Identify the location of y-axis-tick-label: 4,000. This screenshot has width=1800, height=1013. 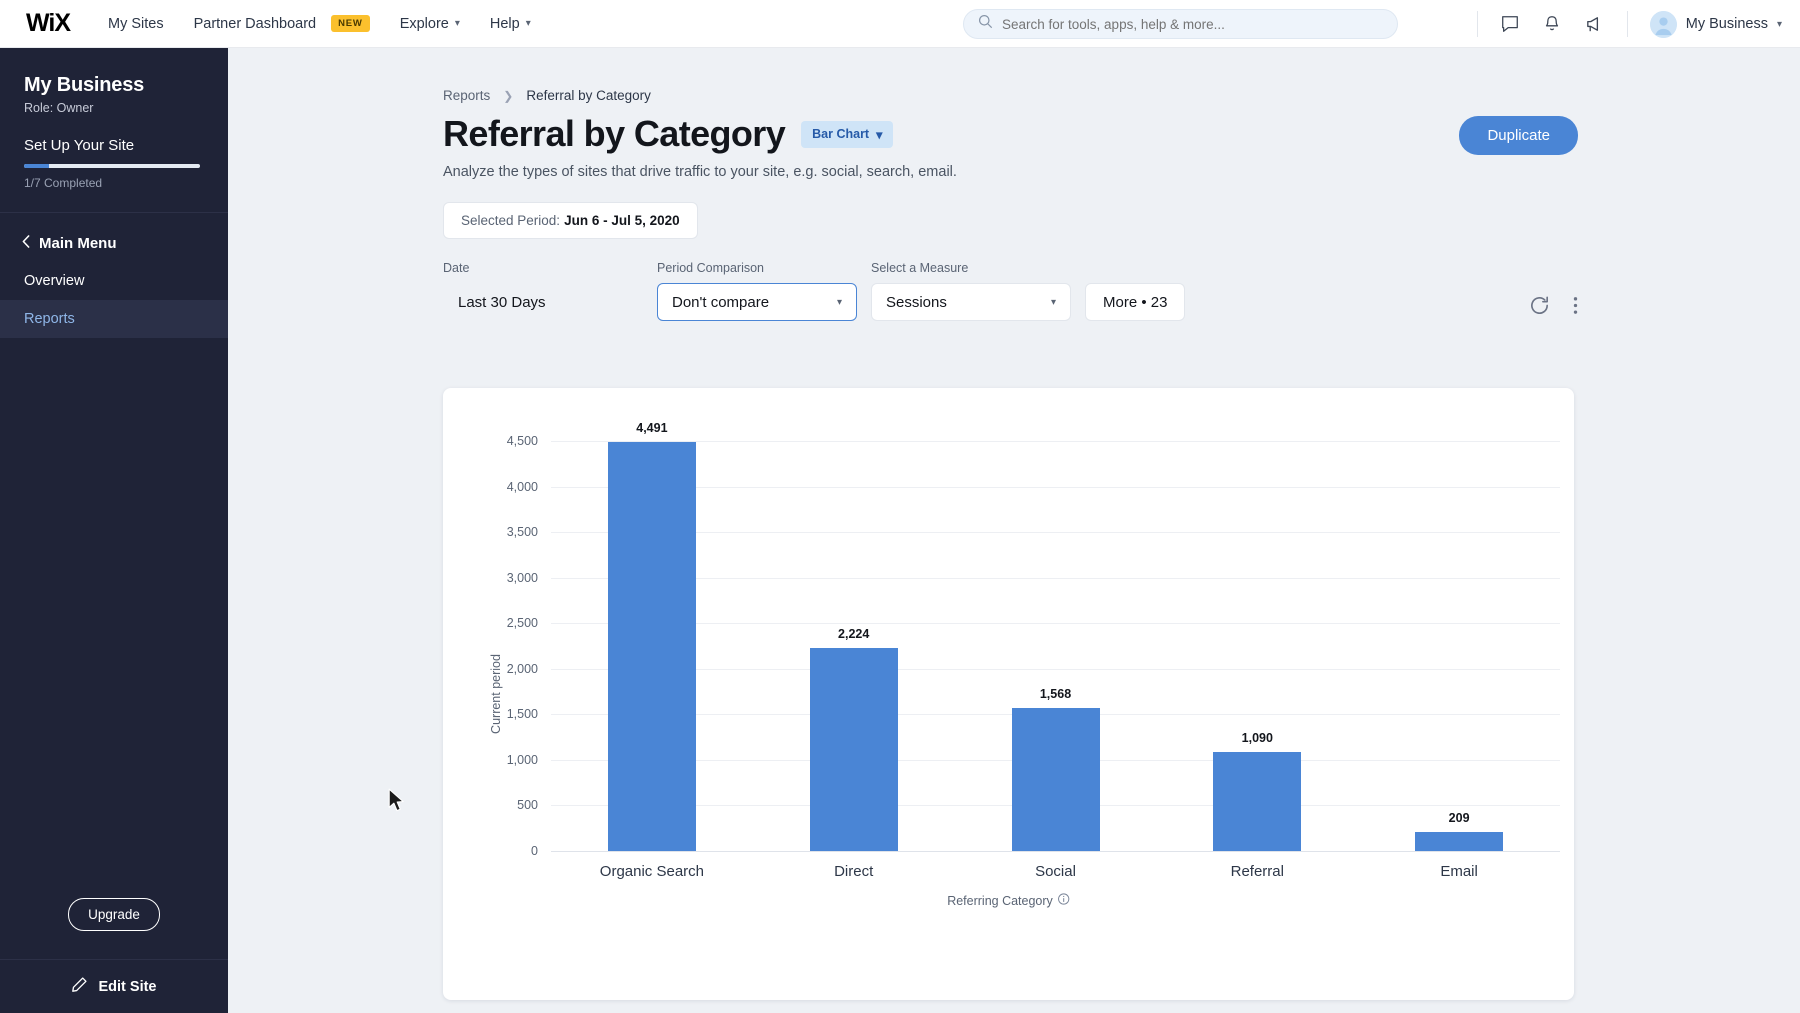
(522, 486).